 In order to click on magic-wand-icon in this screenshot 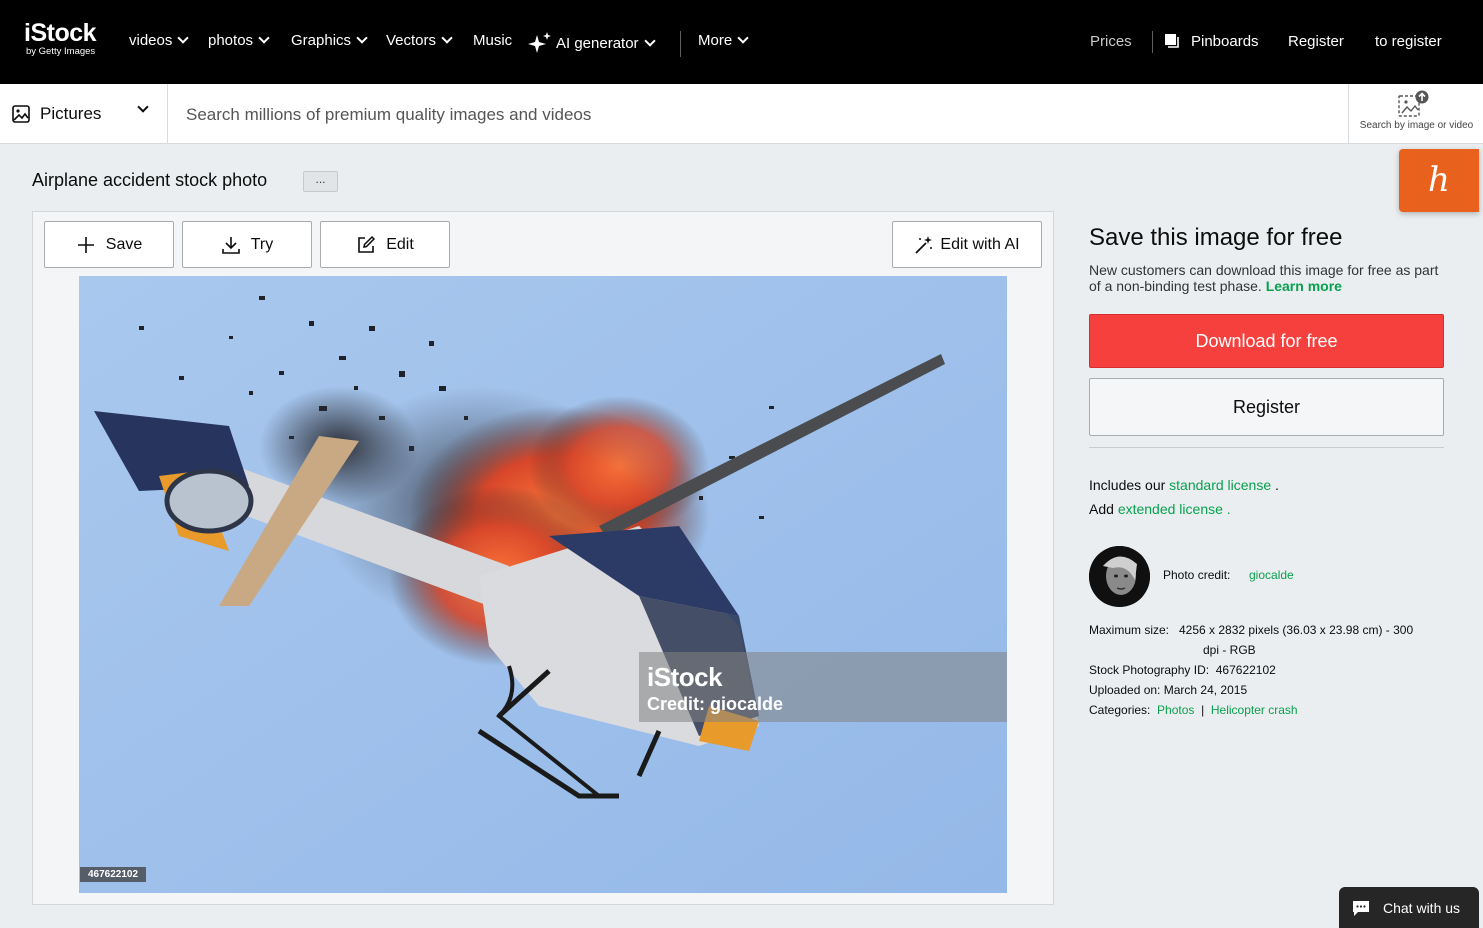, I will do `click(924, 244)`.